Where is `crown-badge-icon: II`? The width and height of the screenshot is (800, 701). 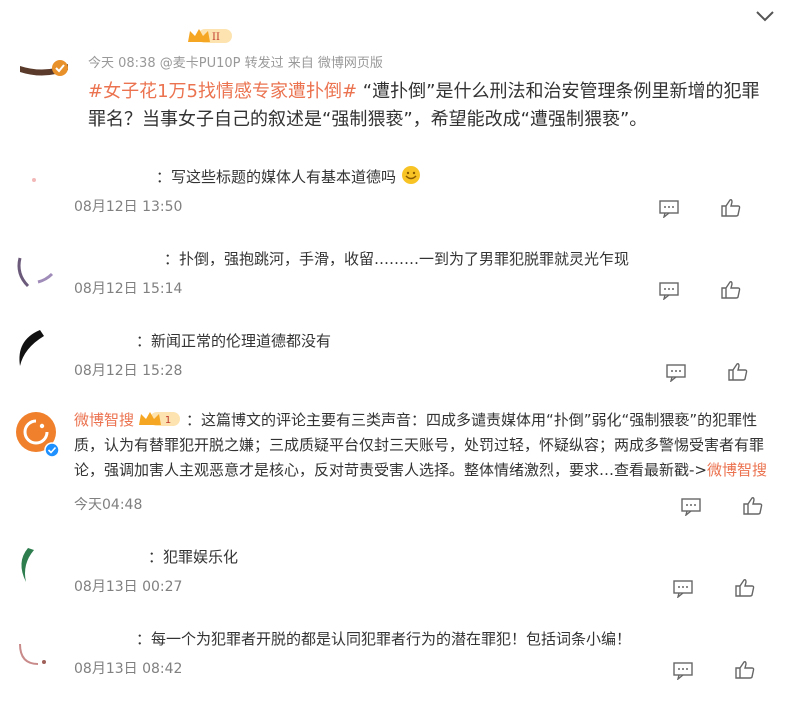
crown-badge-icon: II is located at coordinates (210, 36).